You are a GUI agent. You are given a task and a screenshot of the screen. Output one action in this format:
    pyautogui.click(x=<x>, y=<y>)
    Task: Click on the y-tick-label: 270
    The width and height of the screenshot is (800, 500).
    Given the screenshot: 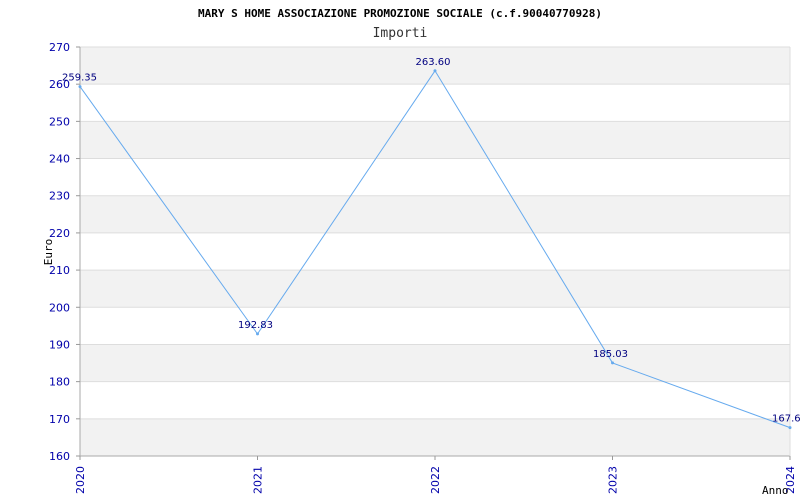 What is the action you would take?
    pyautogui.click(x=59, y=47)
    